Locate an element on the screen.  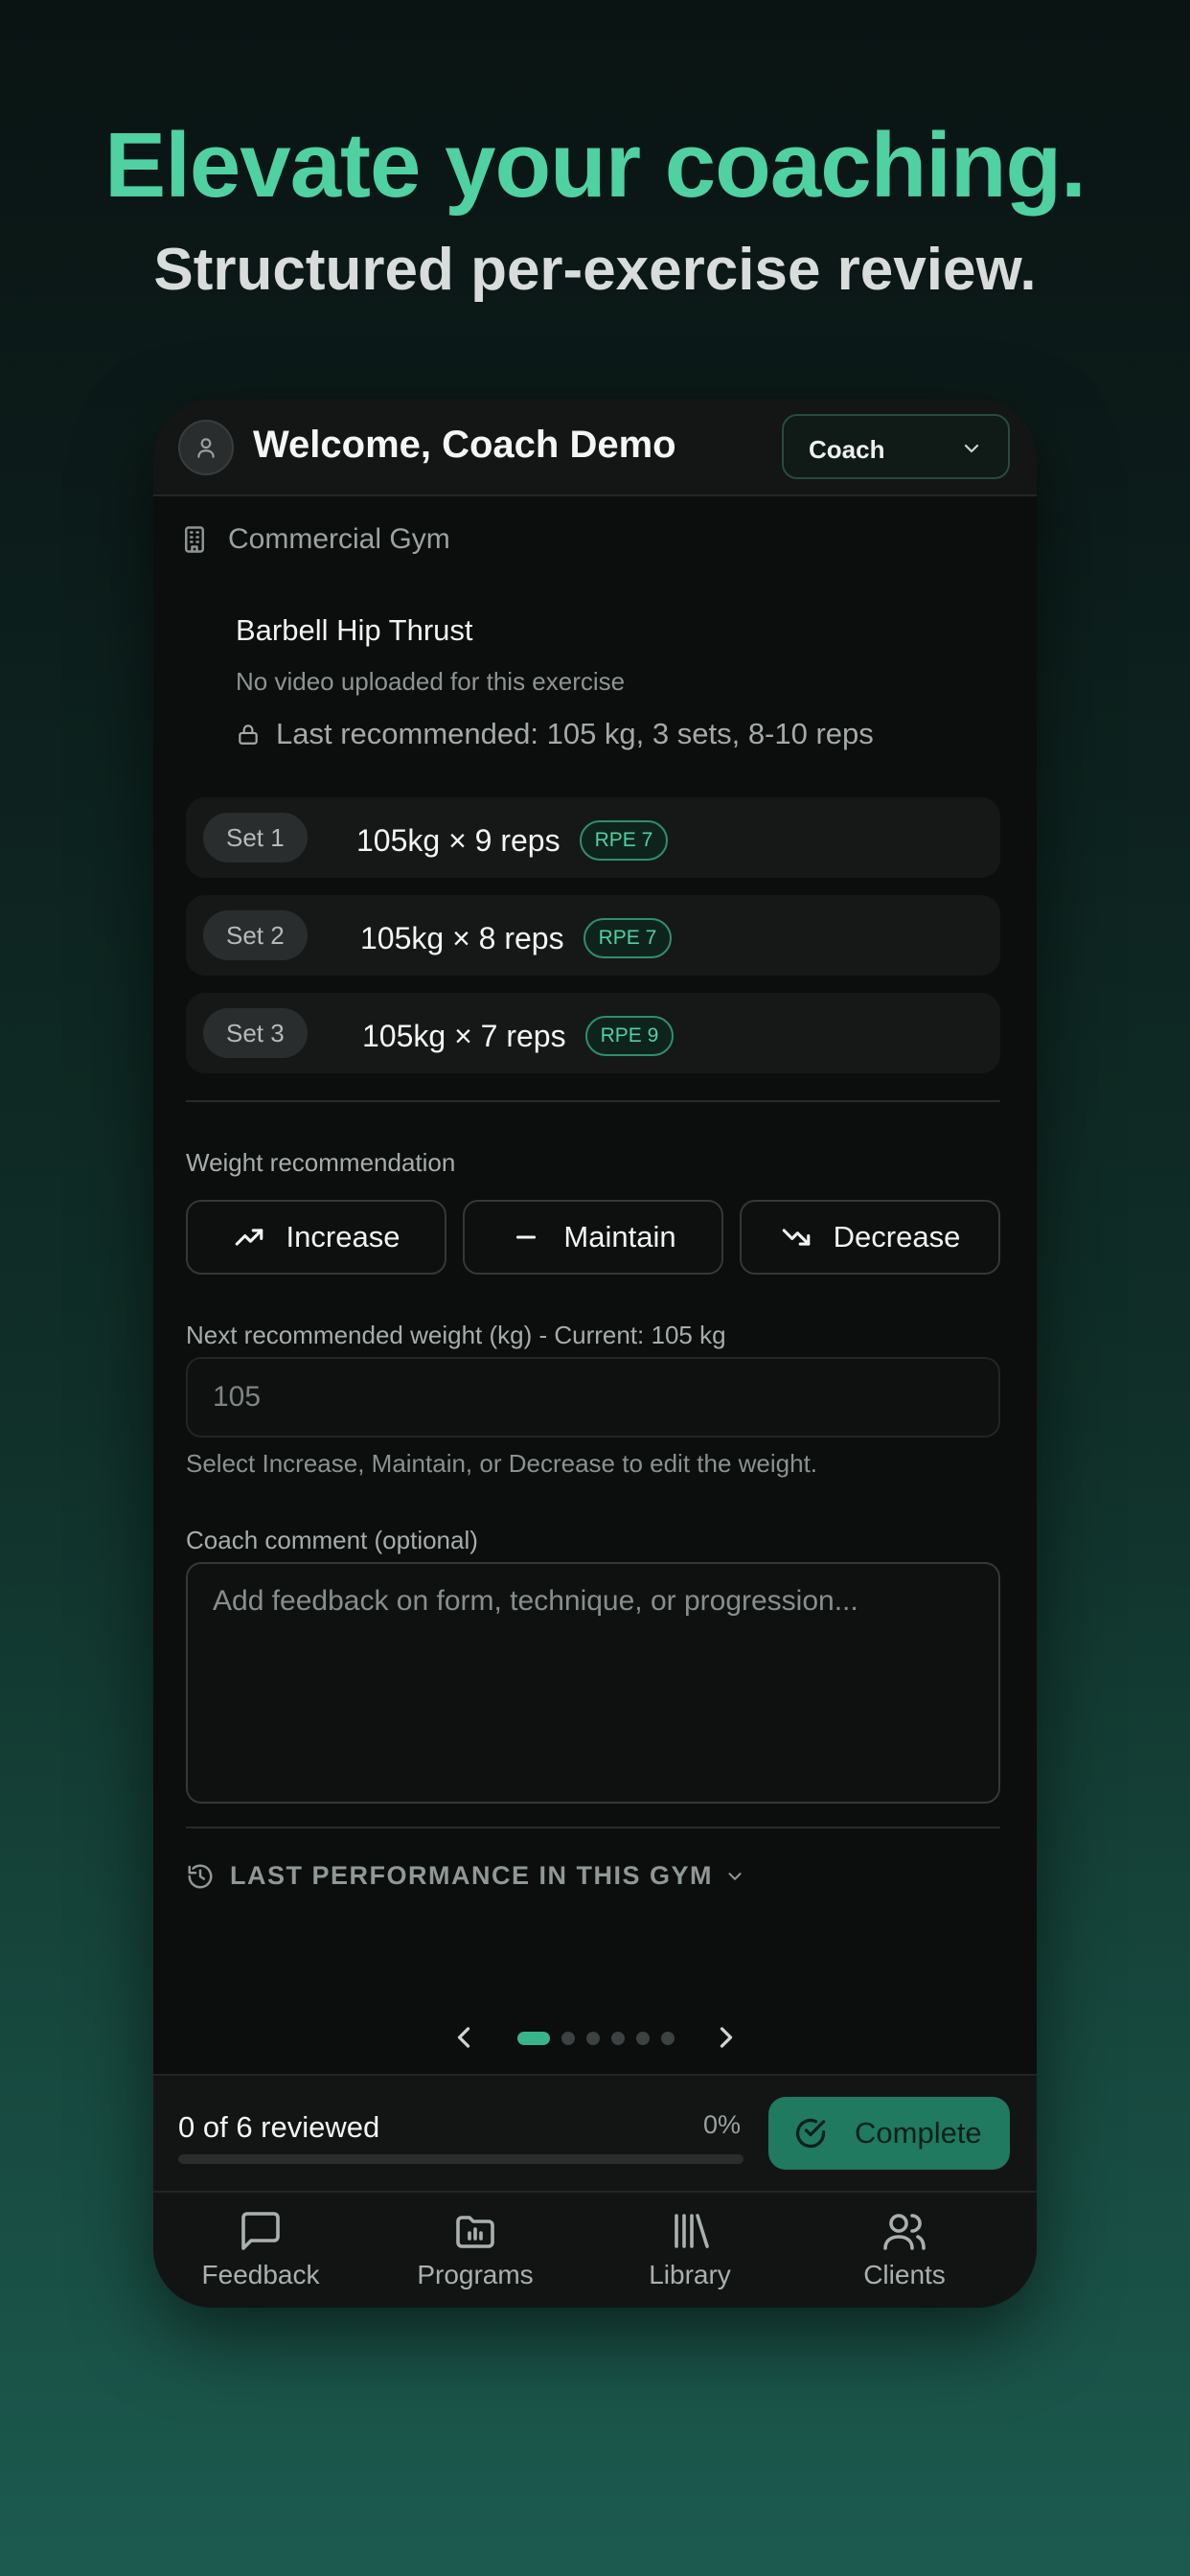
trending-up-icon is located at coordinates (249, 1237).